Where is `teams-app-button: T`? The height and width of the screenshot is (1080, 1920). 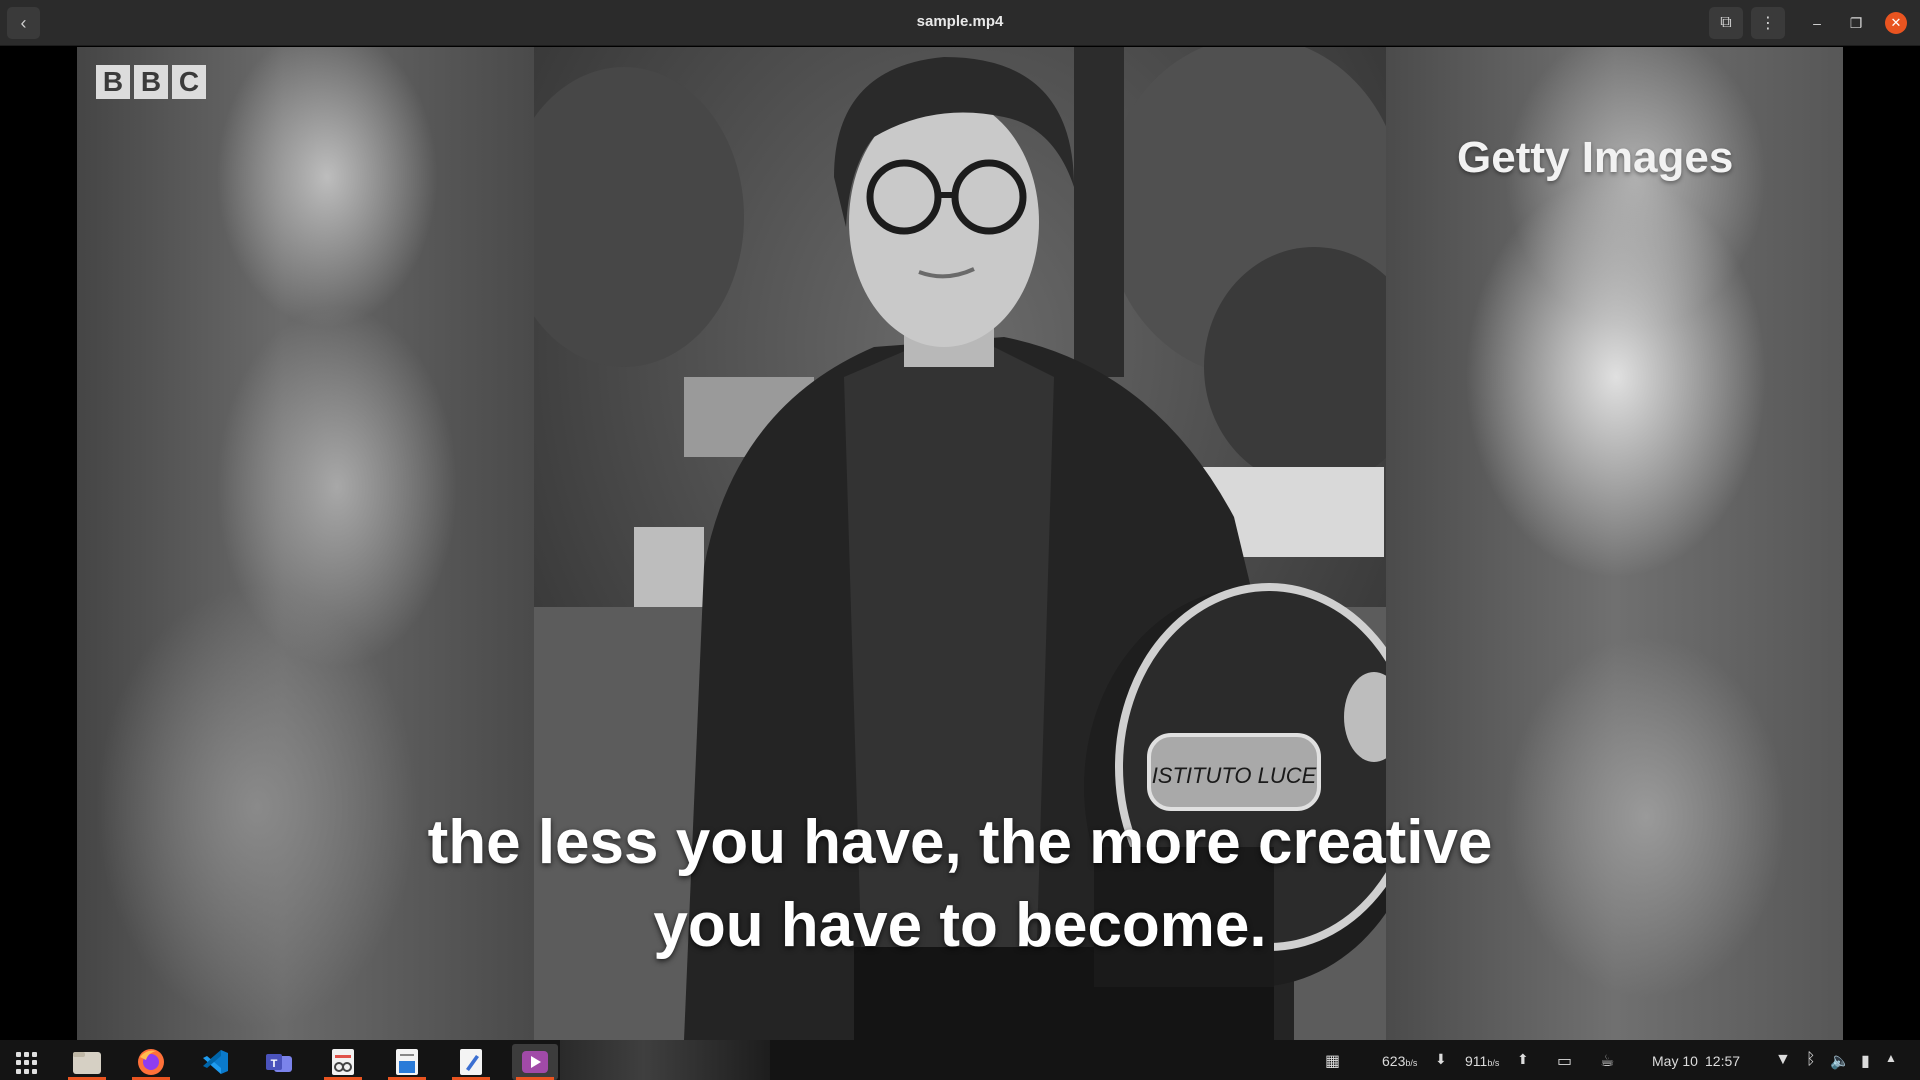 teams-app-button: T is located at coordinates (279, 1062).